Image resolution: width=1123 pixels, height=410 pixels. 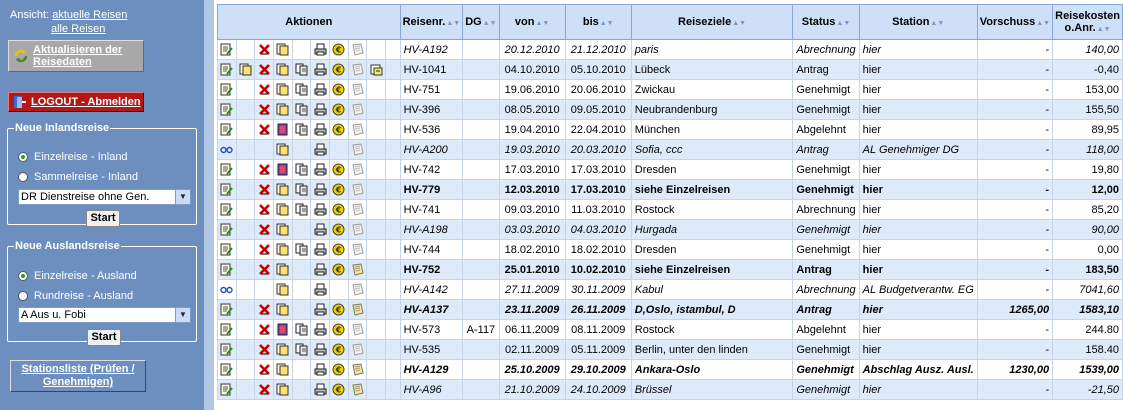 What do you see at coordinates (68, 29) in the screenshot?
I see `view-all-link: alle Reisen` at bounding box center [68, 29].